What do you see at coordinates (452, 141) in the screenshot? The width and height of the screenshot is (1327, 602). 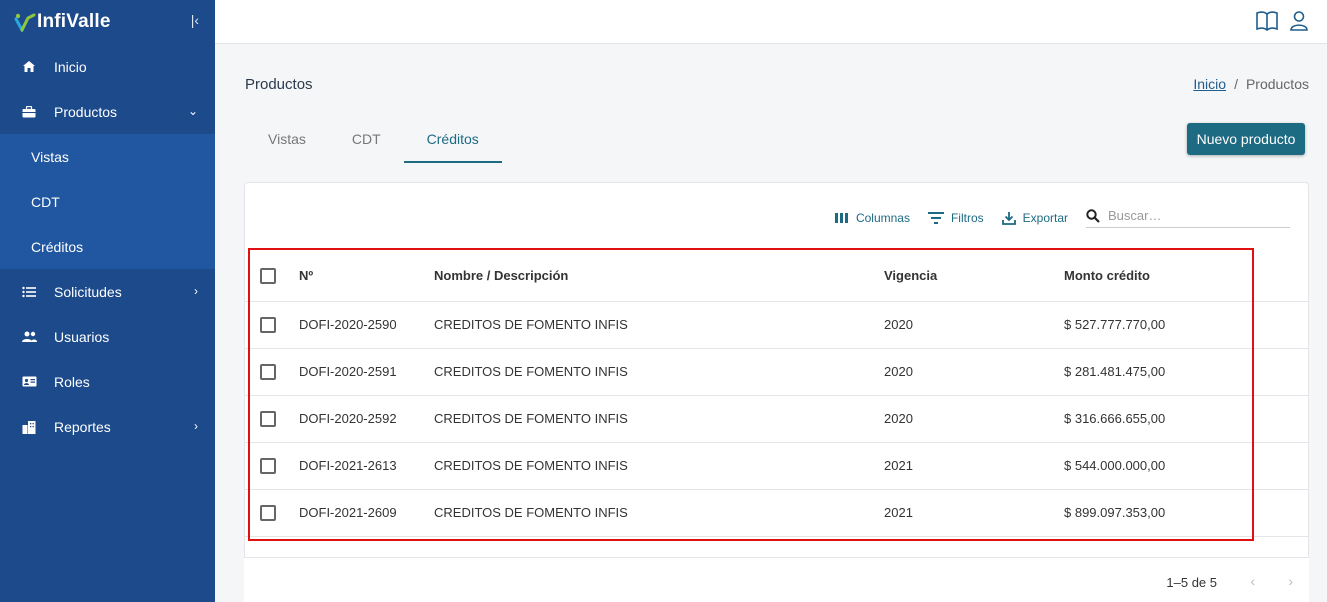 I see `tab-creditos: Créditos` at bounding box center [452, 141].